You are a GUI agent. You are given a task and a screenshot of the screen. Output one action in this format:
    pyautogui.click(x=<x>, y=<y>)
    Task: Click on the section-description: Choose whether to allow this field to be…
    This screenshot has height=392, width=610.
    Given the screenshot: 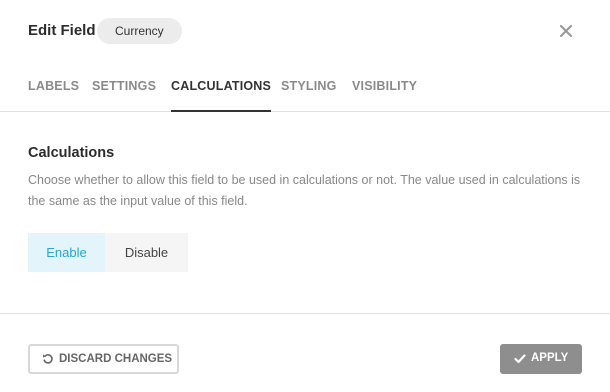 What is the action you would take?
    pyautogui.click(x=304, y=190)
    